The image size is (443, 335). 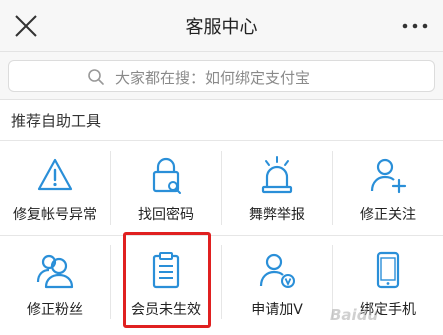 I want to click on tool-fix-following: 修正关注, so click(x=388, y=188).